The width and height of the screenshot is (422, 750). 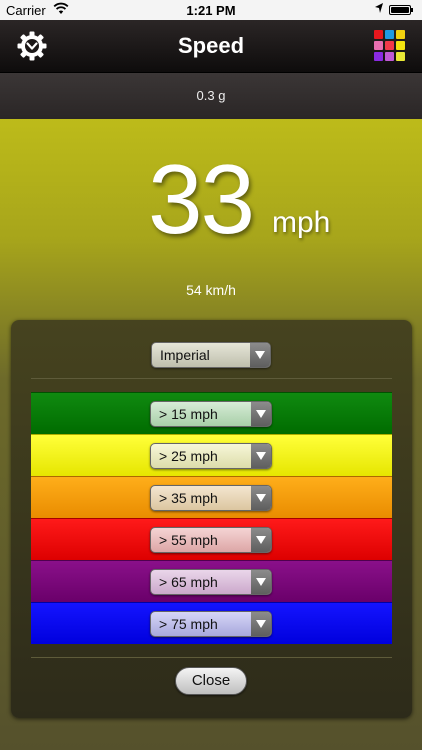 I want to click on gforce-value: 0.3 g, so click(x=211, y=95).